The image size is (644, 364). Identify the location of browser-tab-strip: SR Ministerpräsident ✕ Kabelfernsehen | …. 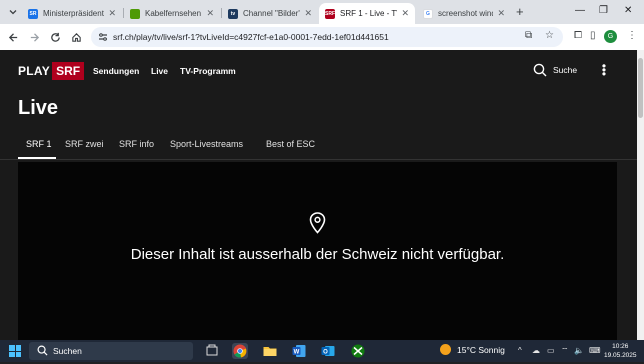
(322, 12).